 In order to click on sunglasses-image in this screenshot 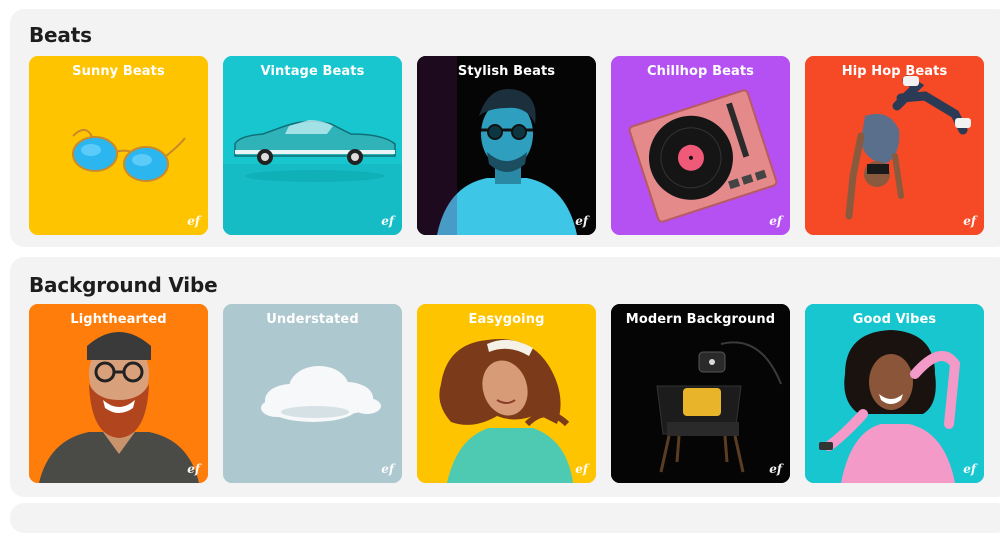, I will do `click(118, 145)`.